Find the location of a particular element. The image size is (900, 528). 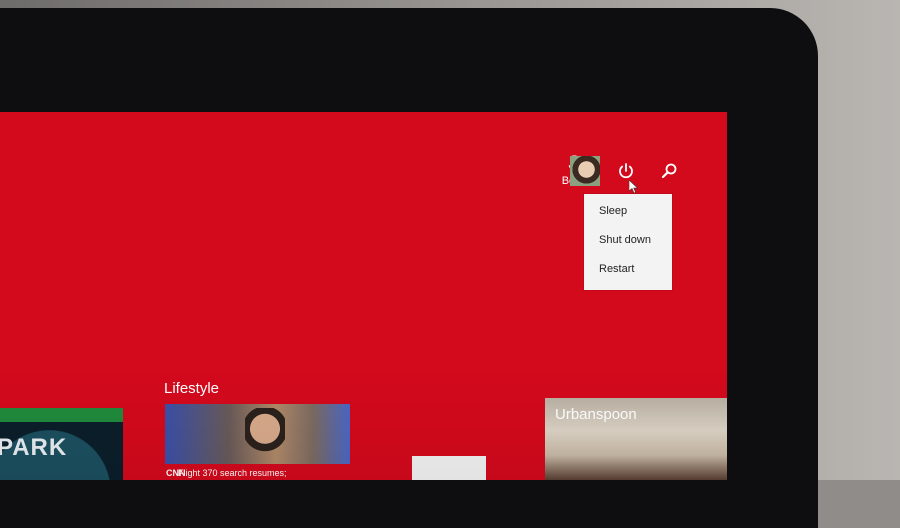

tile-news-photo is located at coordinates (265, 434).